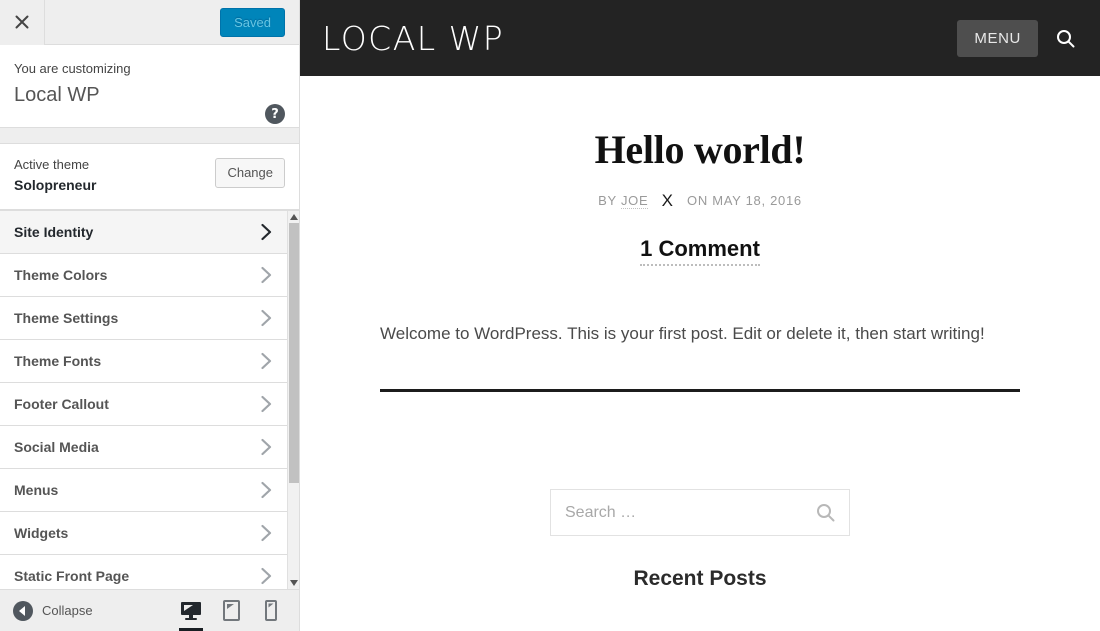  What do you see at coordinates (41, 533) in the screenshot?
I see `sidebar-item-label: Widgets` at bounding box center [41, 533].